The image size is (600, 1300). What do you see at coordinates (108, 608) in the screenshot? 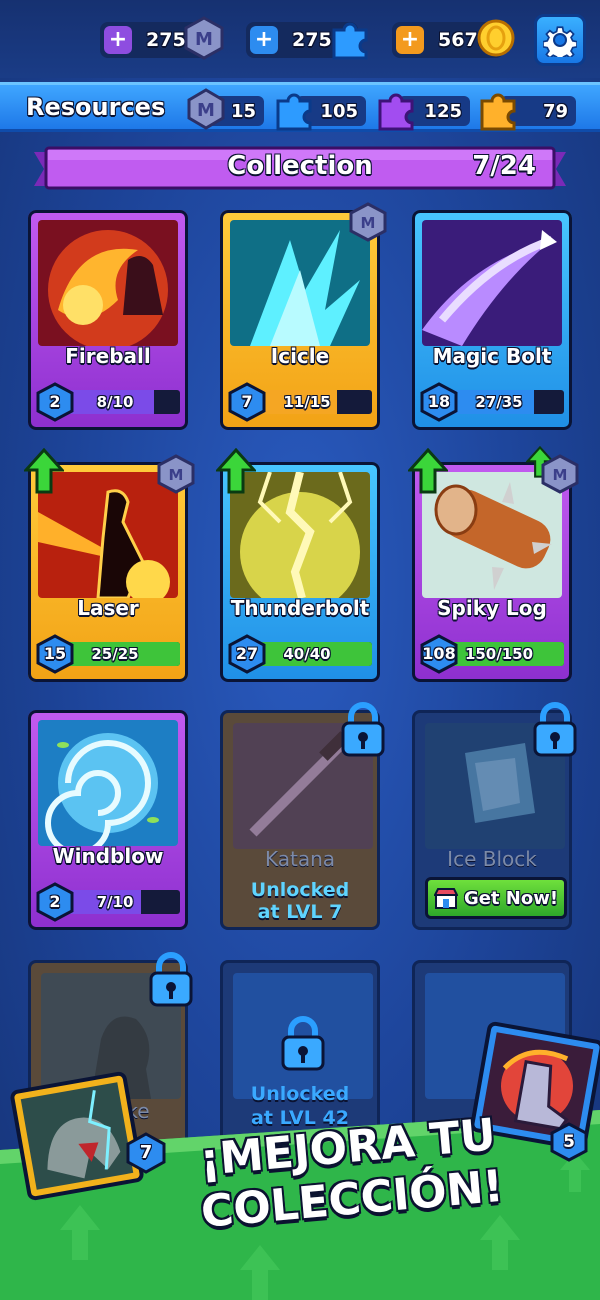
I see `card-name: Laser` at bounding box center [108, 608].